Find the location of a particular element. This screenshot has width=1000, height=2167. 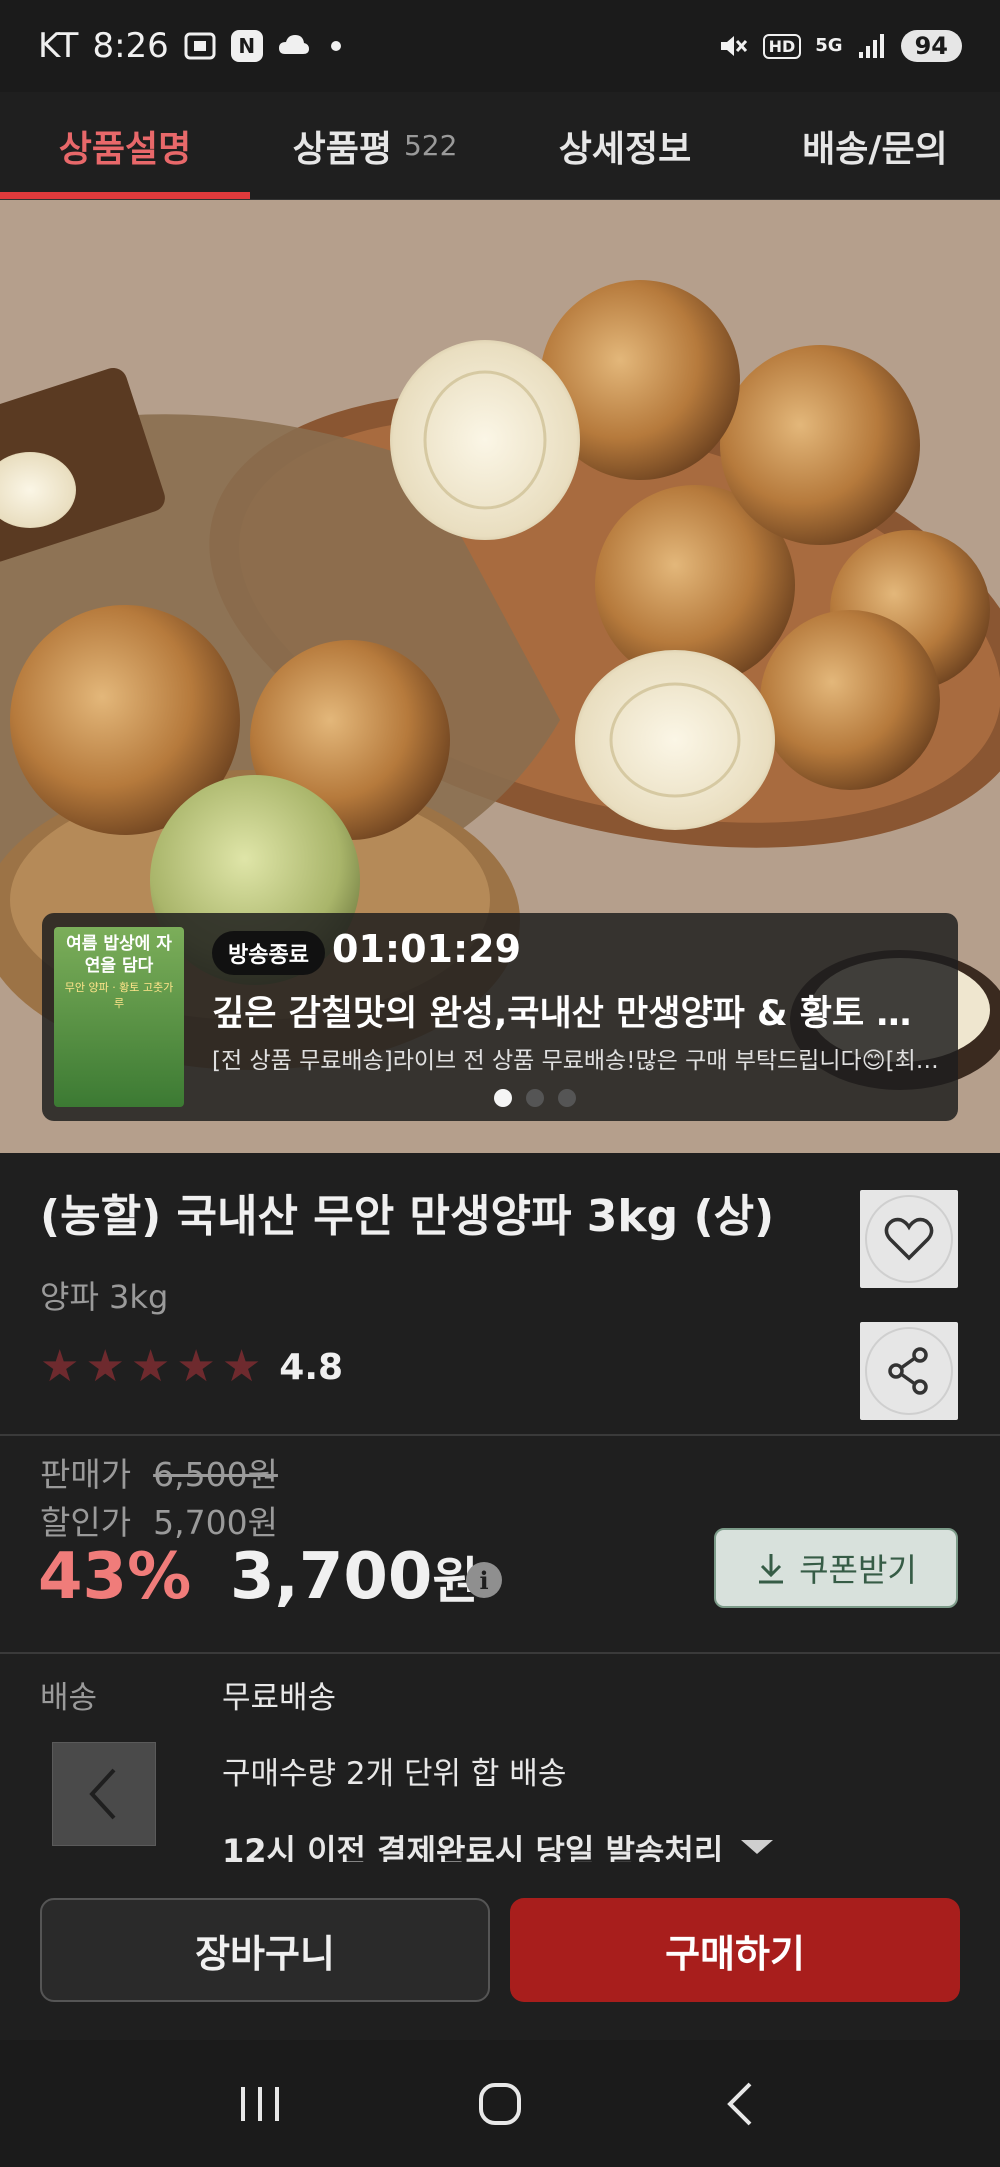

discount-rate: 43% is located at coordinates (115, 1577).